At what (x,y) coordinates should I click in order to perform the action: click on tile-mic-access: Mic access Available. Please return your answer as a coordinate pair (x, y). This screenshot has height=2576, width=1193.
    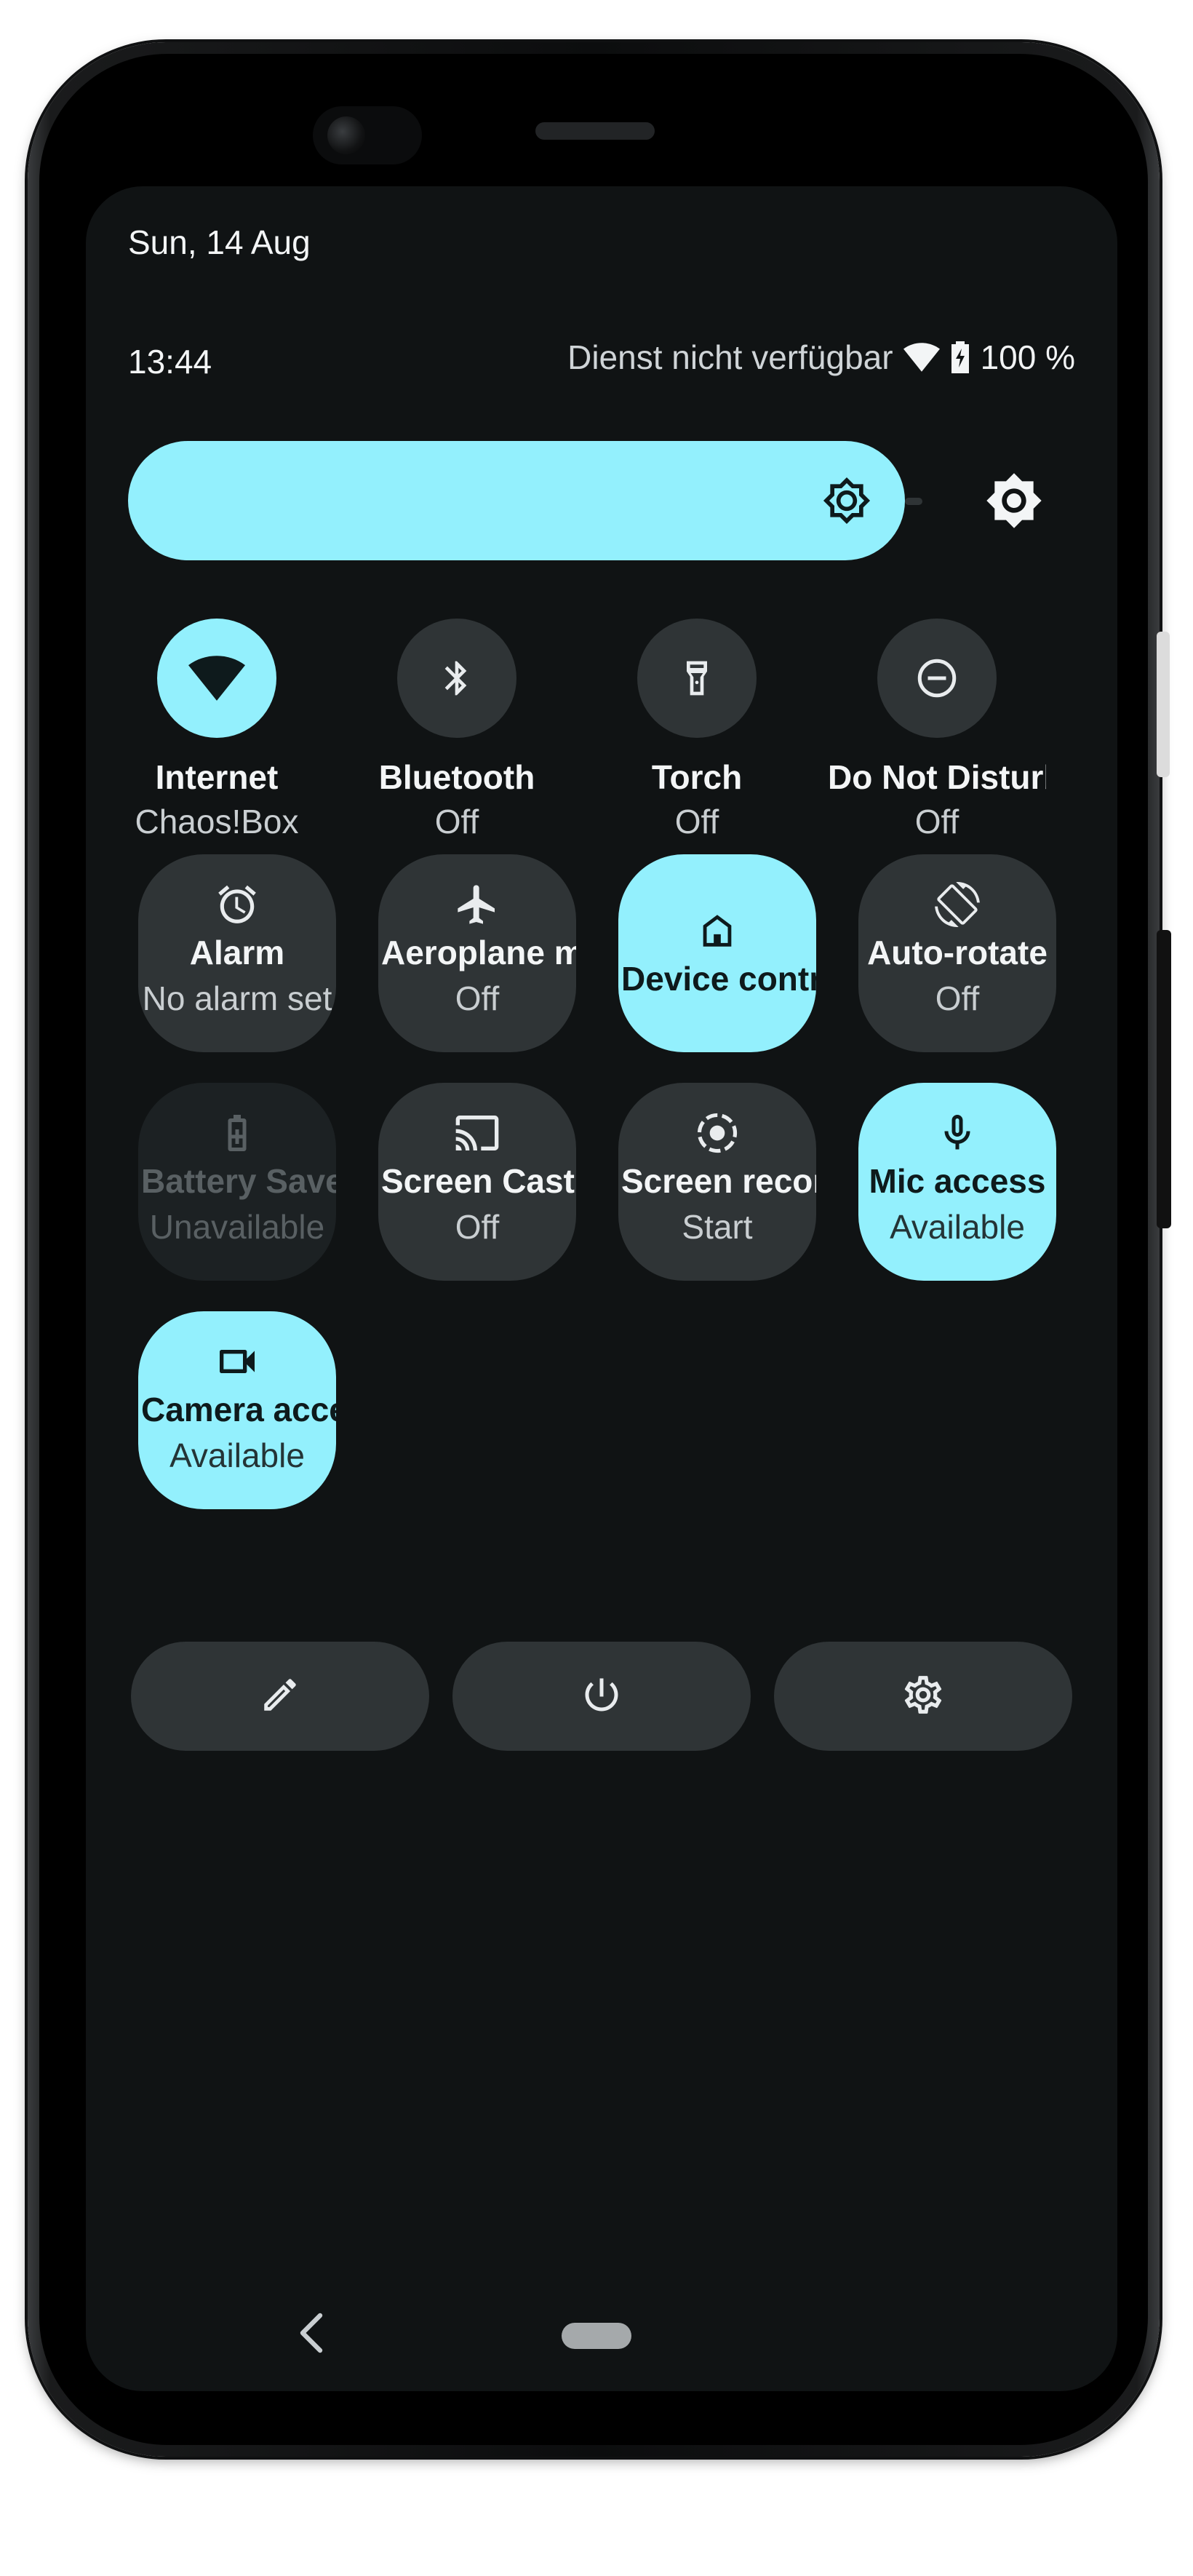
    Looking at the image, I should click on (957, 1182).